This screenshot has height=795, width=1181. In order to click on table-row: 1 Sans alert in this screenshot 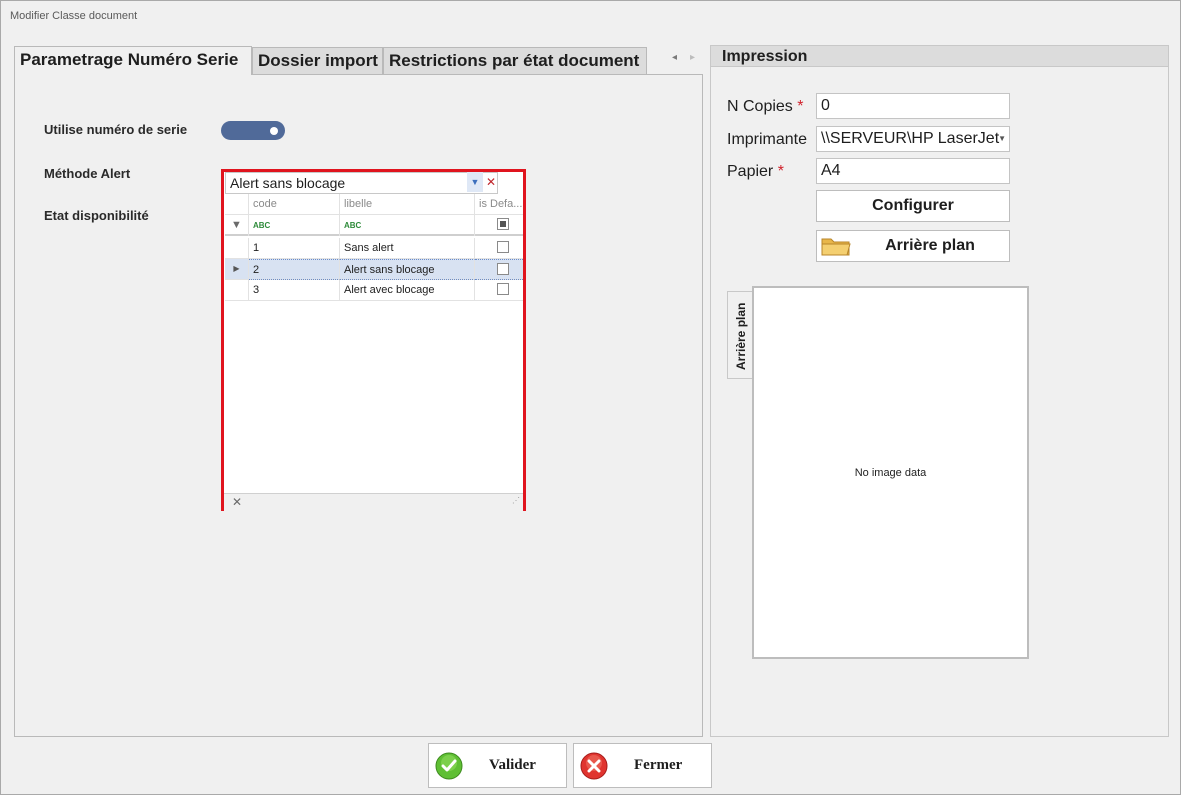, I will do `click(374, 248)`.